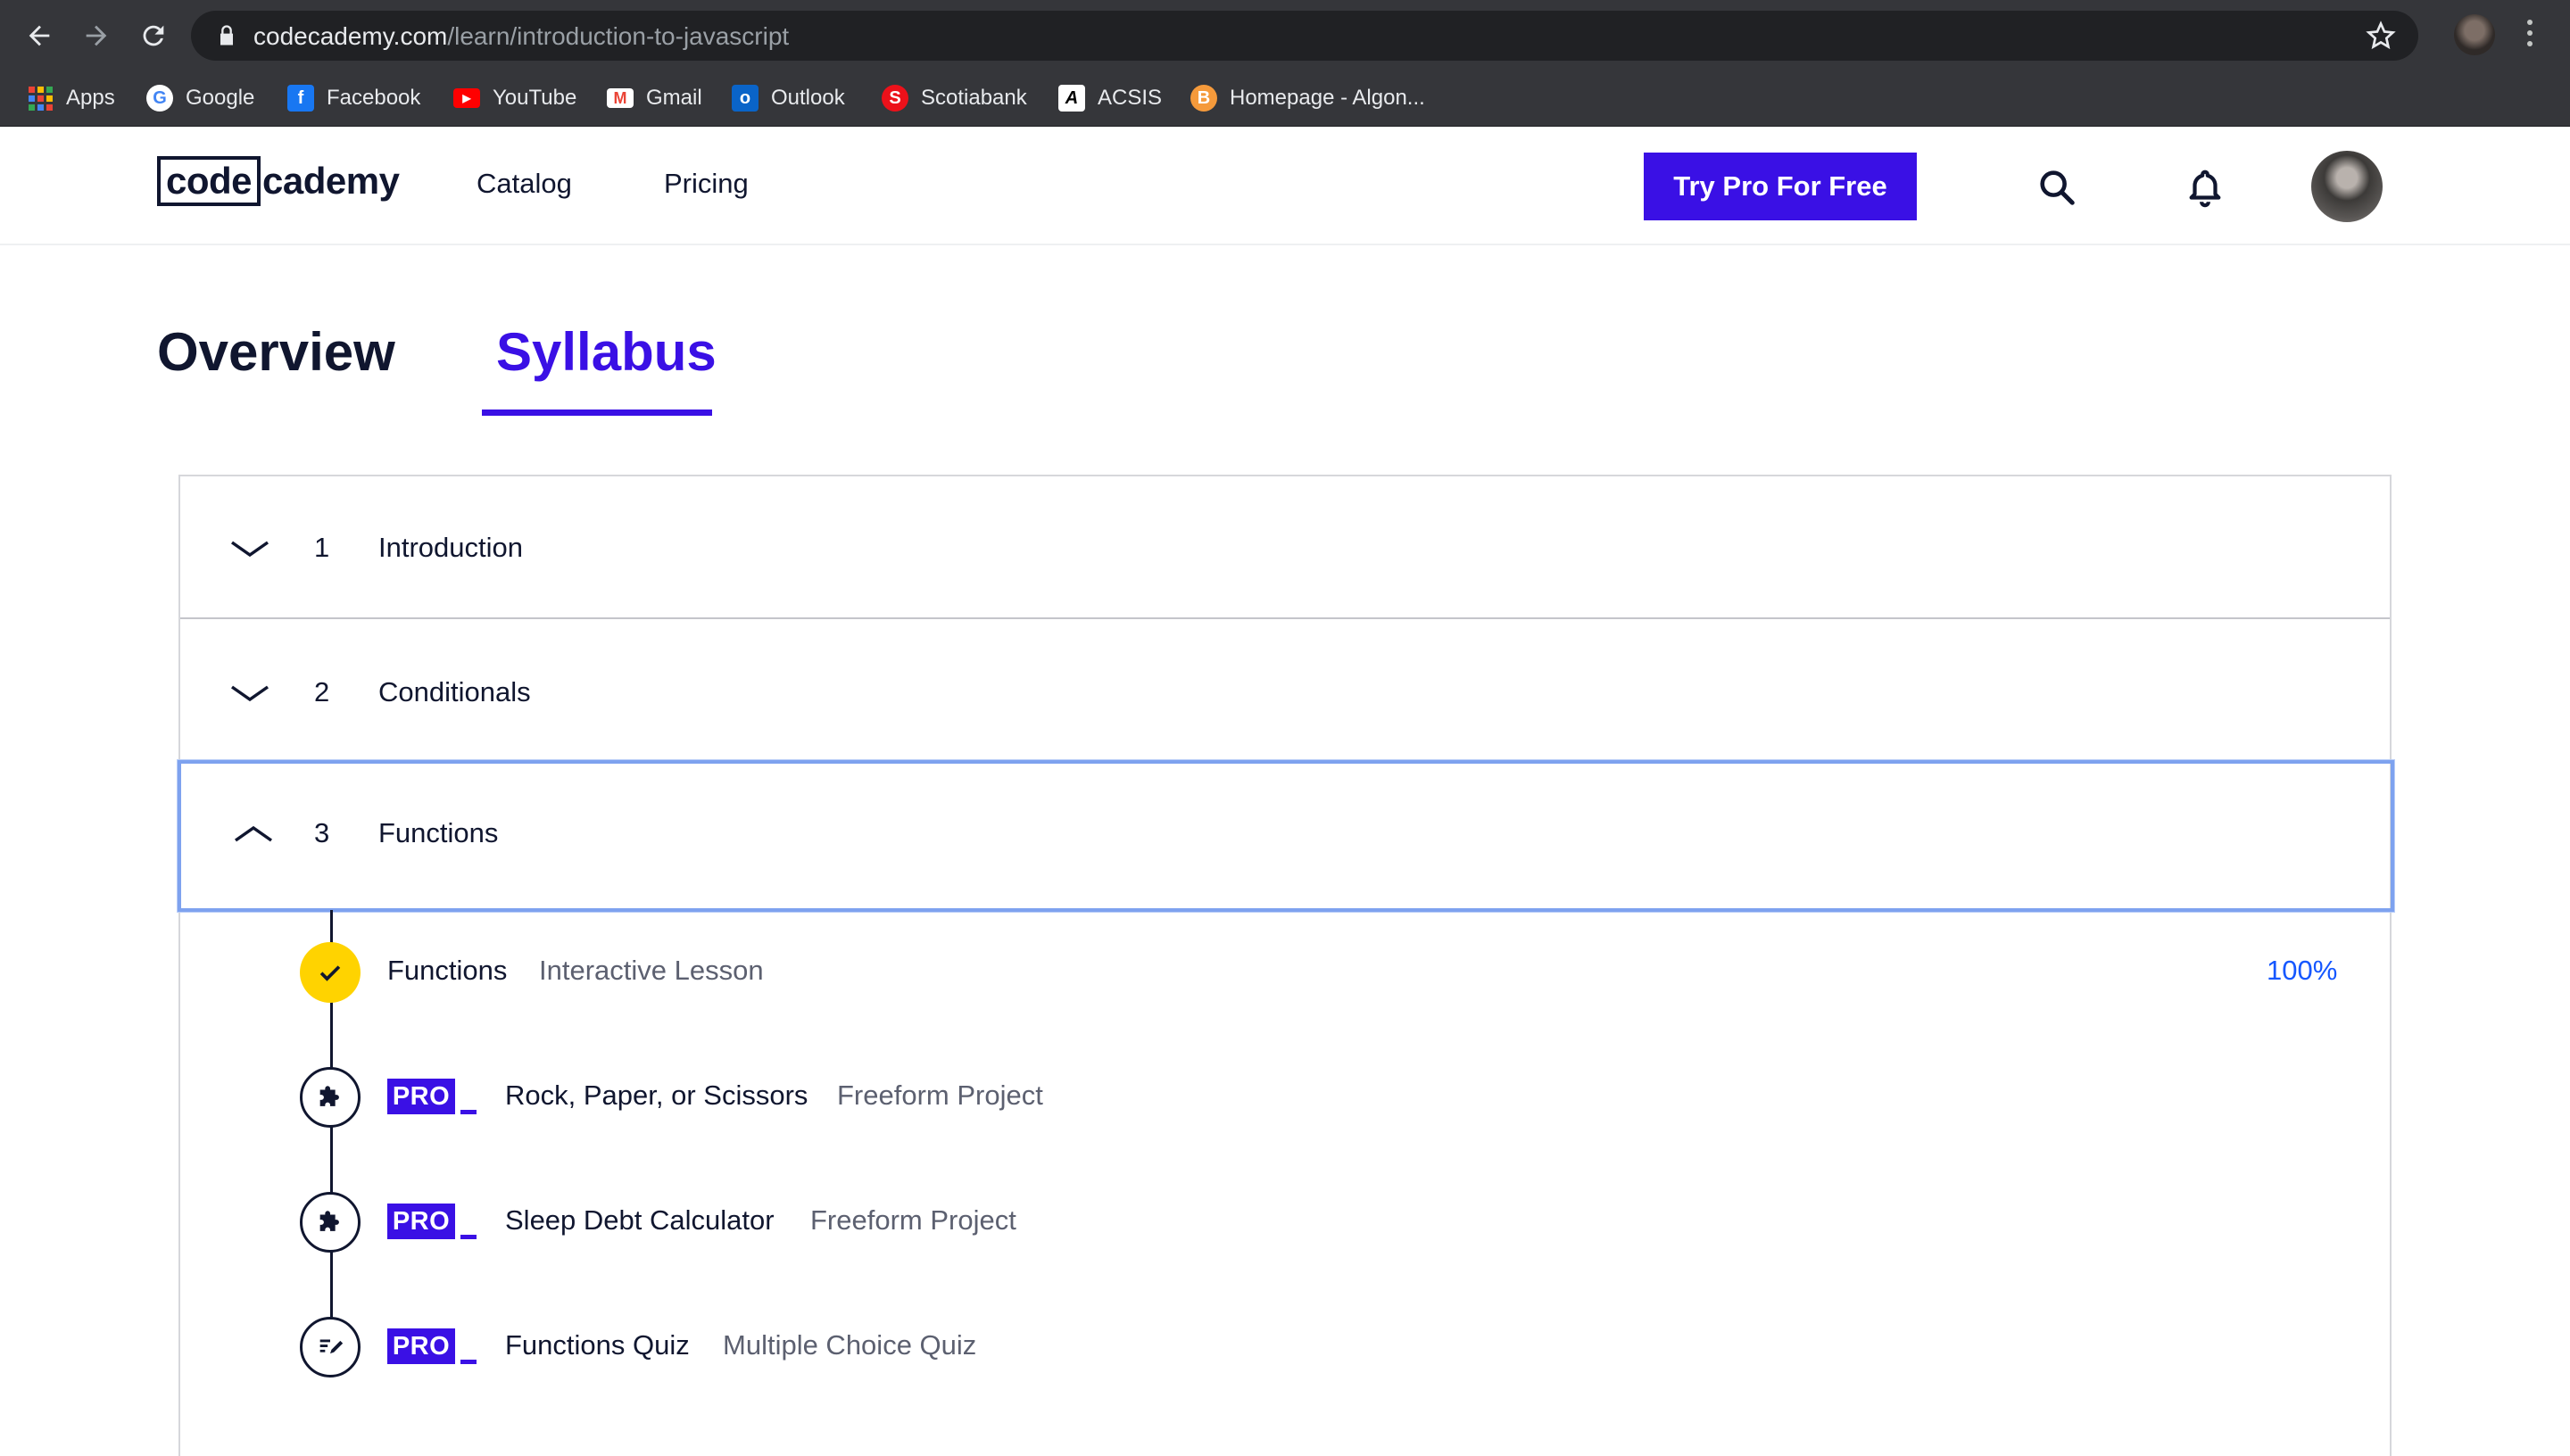  I want to click on section-introduction: 1 Introduction, so click(1285, 547).